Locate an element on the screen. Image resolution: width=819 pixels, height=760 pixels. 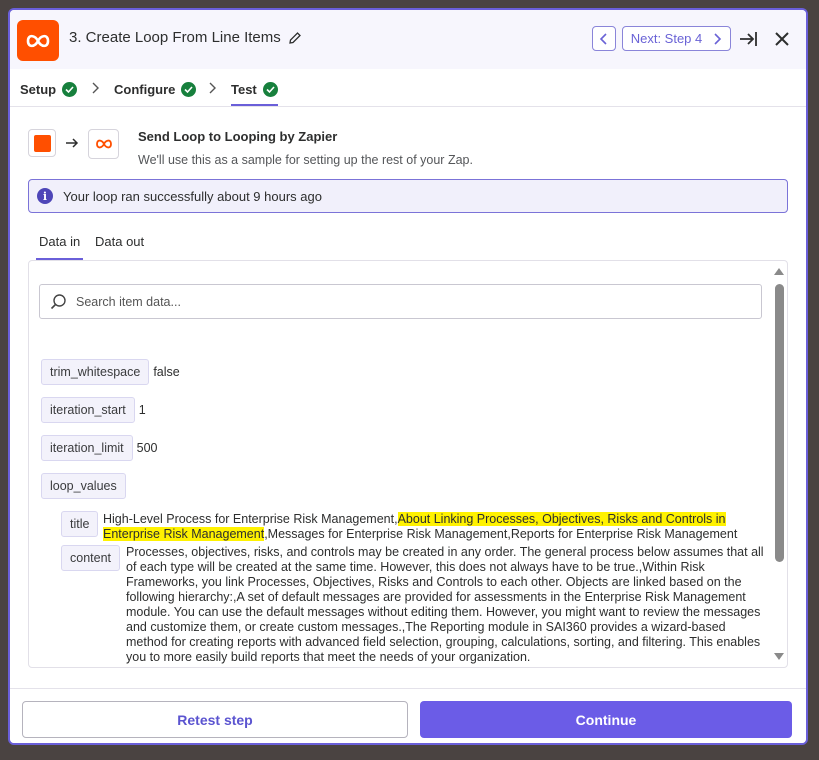
scroll-up-arrow is located at coordinates (779, 271).